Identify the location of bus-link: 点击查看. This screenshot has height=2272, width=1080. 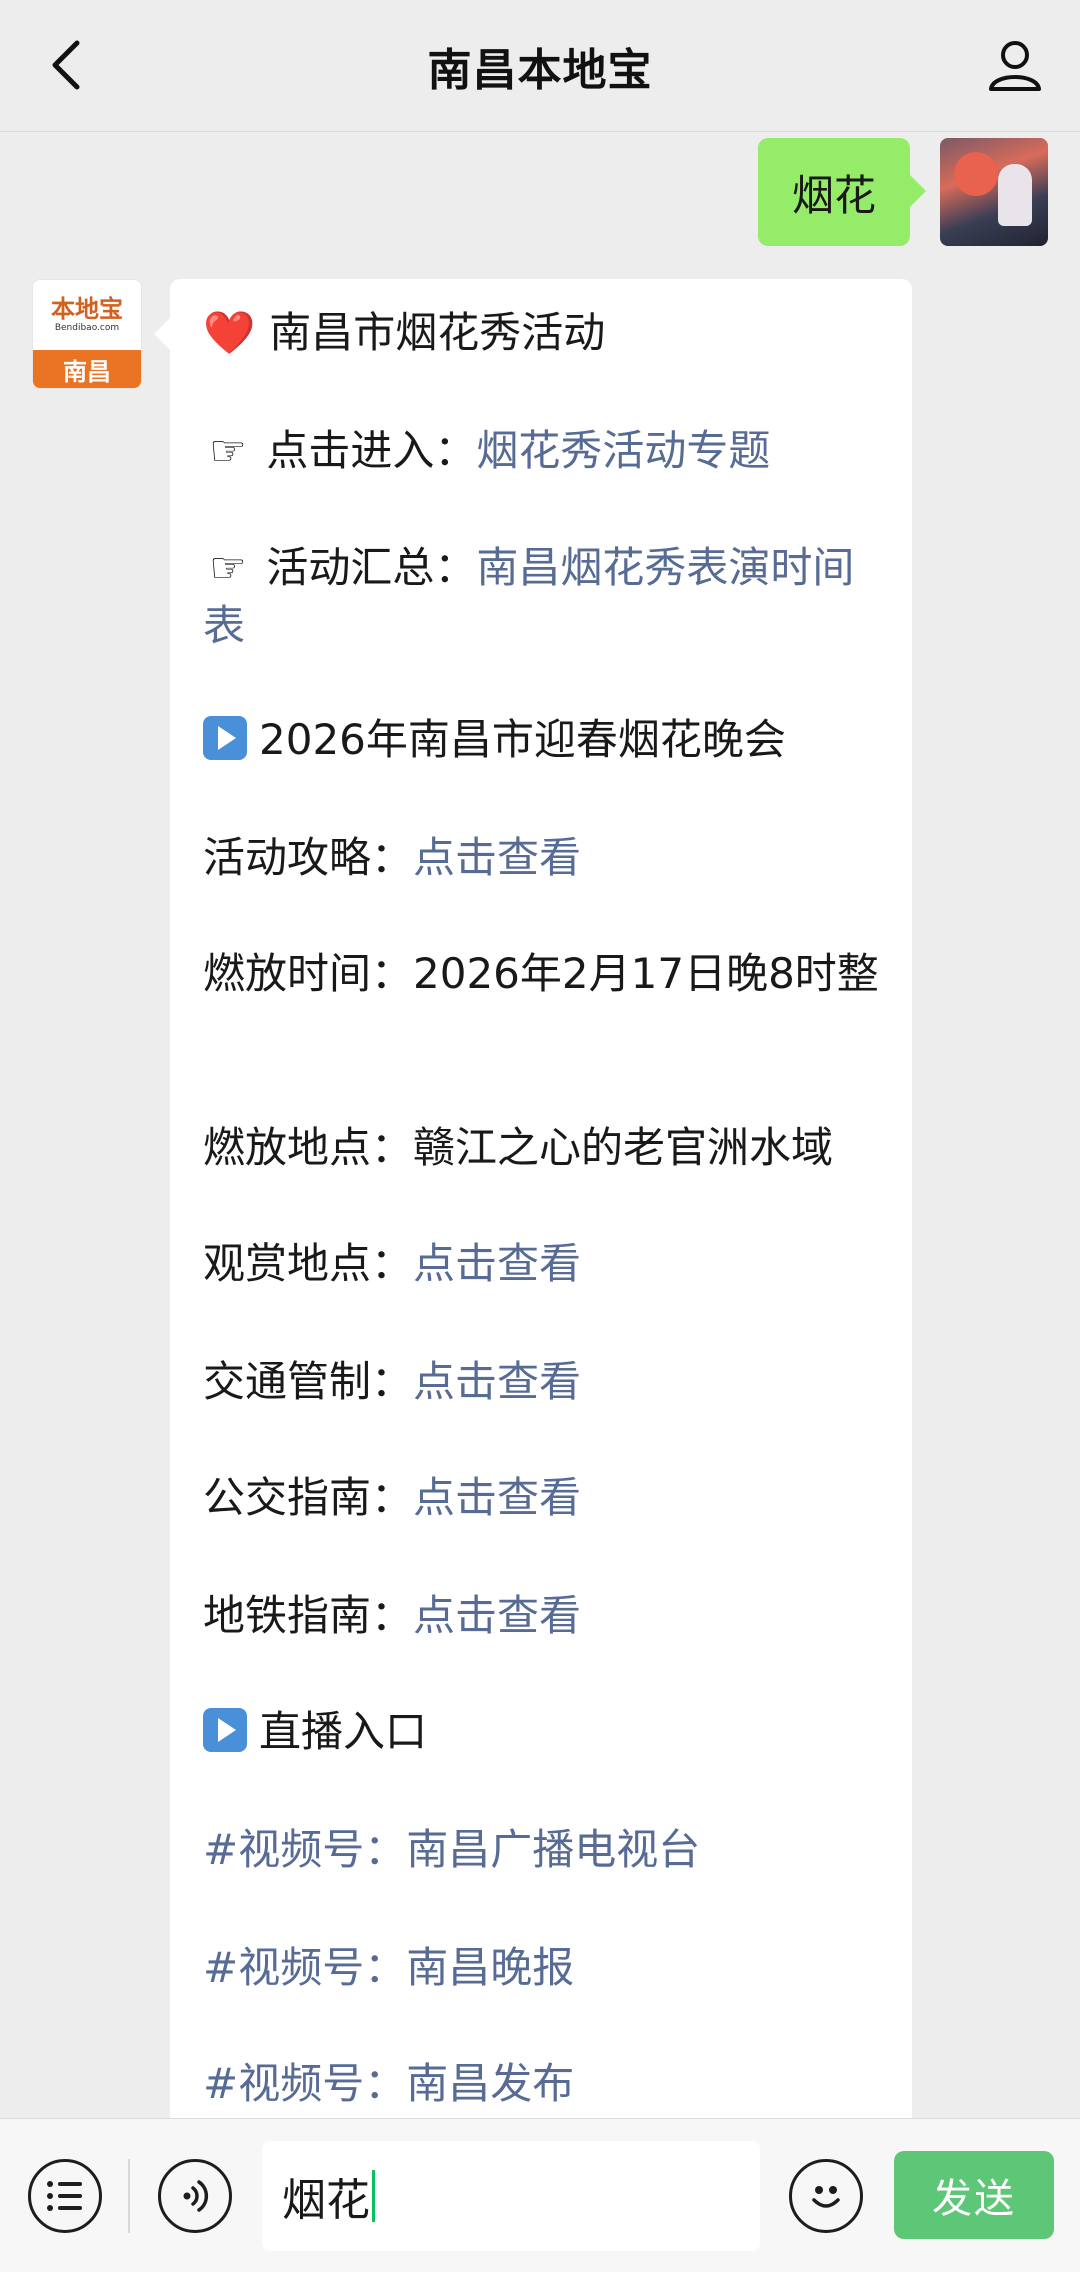
(497, 1497).